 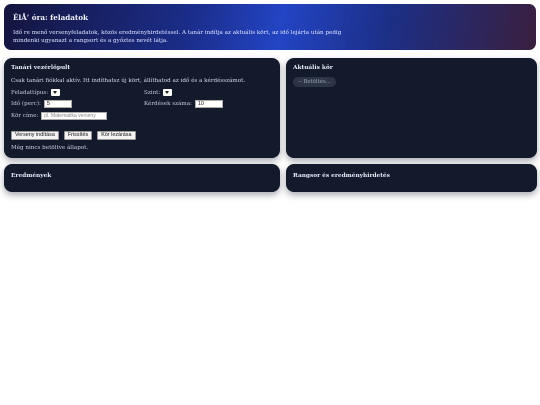 What do you see at coordinates (31, 176) in the screenshot?
I see `results-title: Eredmények` at bounding box center [31, 176].